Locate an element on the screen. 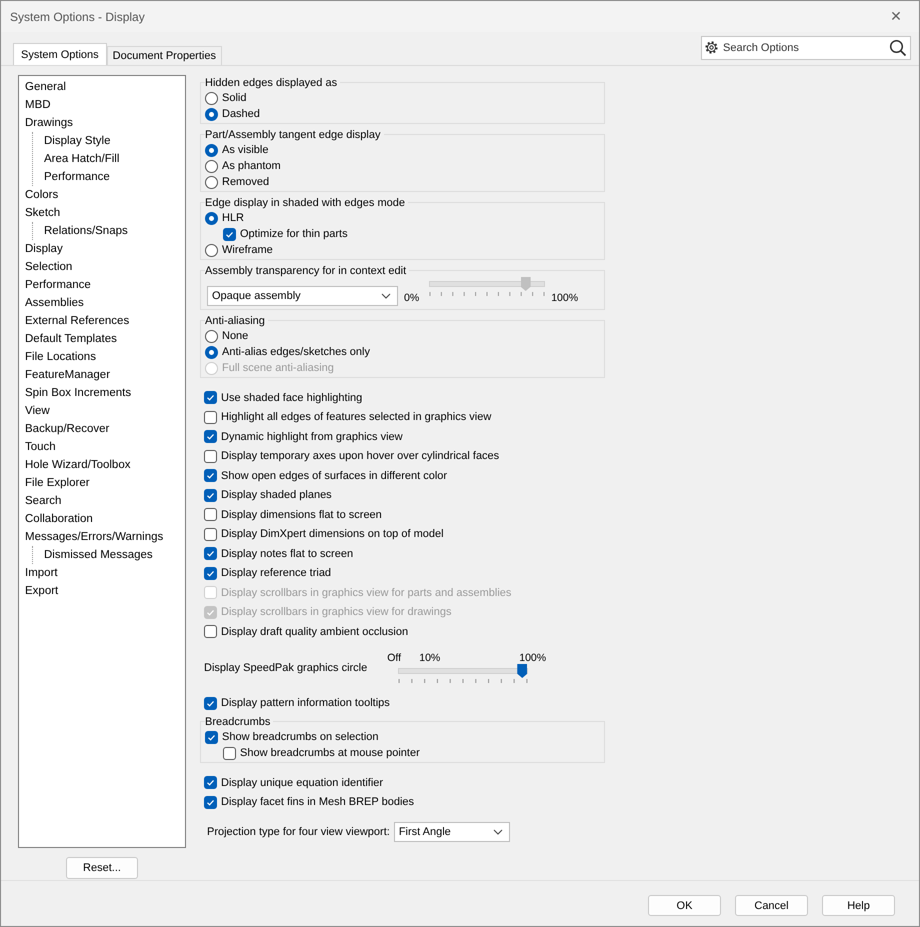 The width and height of the screenshot is (920, 927). tree-item: Relations/Snaps is located at coordinates (86, 231).